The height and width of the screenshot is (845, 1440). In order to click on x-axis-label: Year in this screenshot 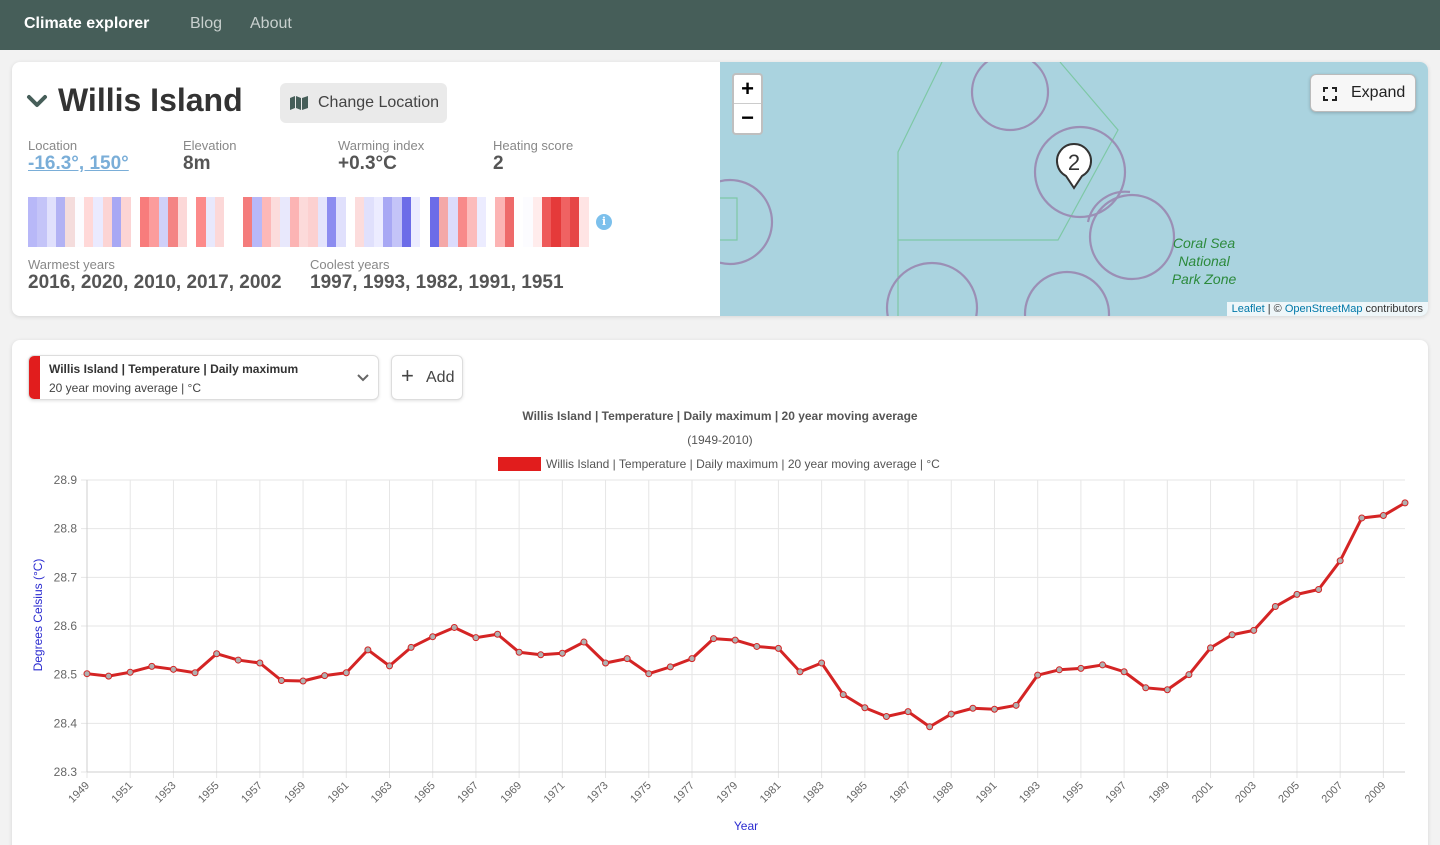, I will do `click(746, 826)`.